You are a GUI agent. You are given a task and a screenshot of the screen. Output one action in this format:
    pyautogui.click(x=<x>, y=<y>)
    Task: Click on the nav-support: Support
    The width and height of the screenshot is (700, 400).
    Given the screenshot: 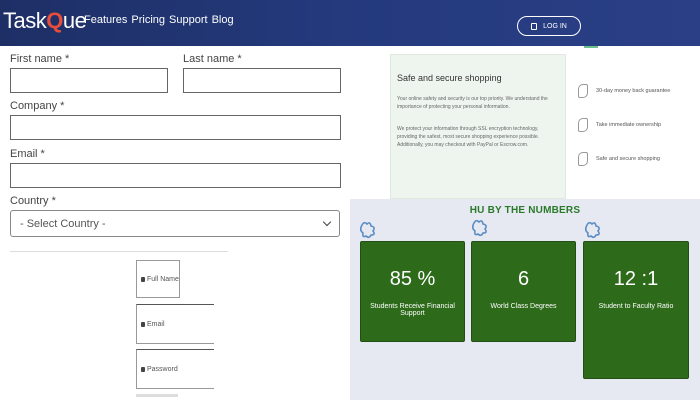 What is the action you would take?
    pyautogui.click(x=188, y=20)
    